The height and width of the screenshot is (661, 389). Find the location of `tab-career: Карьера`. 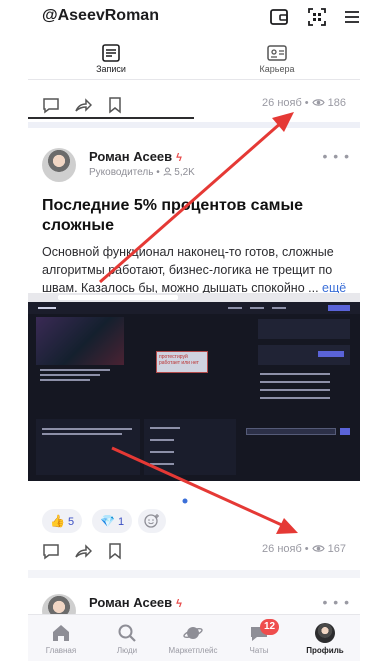

tab-career: Карьера is located at coordinates (277, 60).